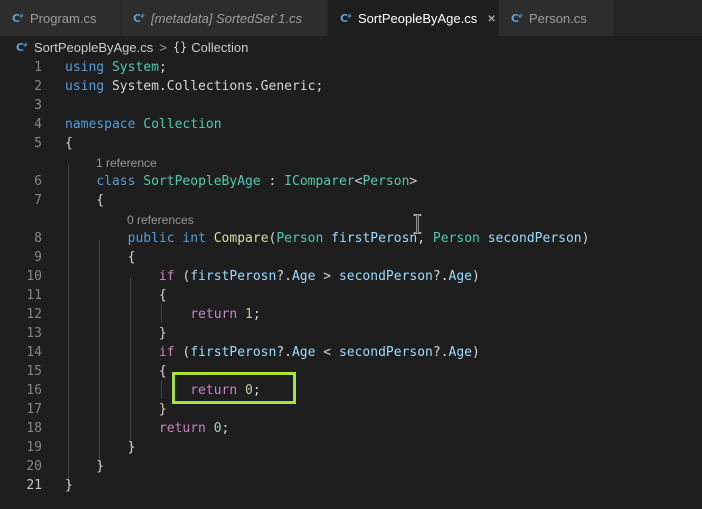 The height and width of the screenshot is (509, 702). What do you see at coordinates (456, 238) in the screenshot?
I see `code-token: Person` at bounding box center [456, 238].